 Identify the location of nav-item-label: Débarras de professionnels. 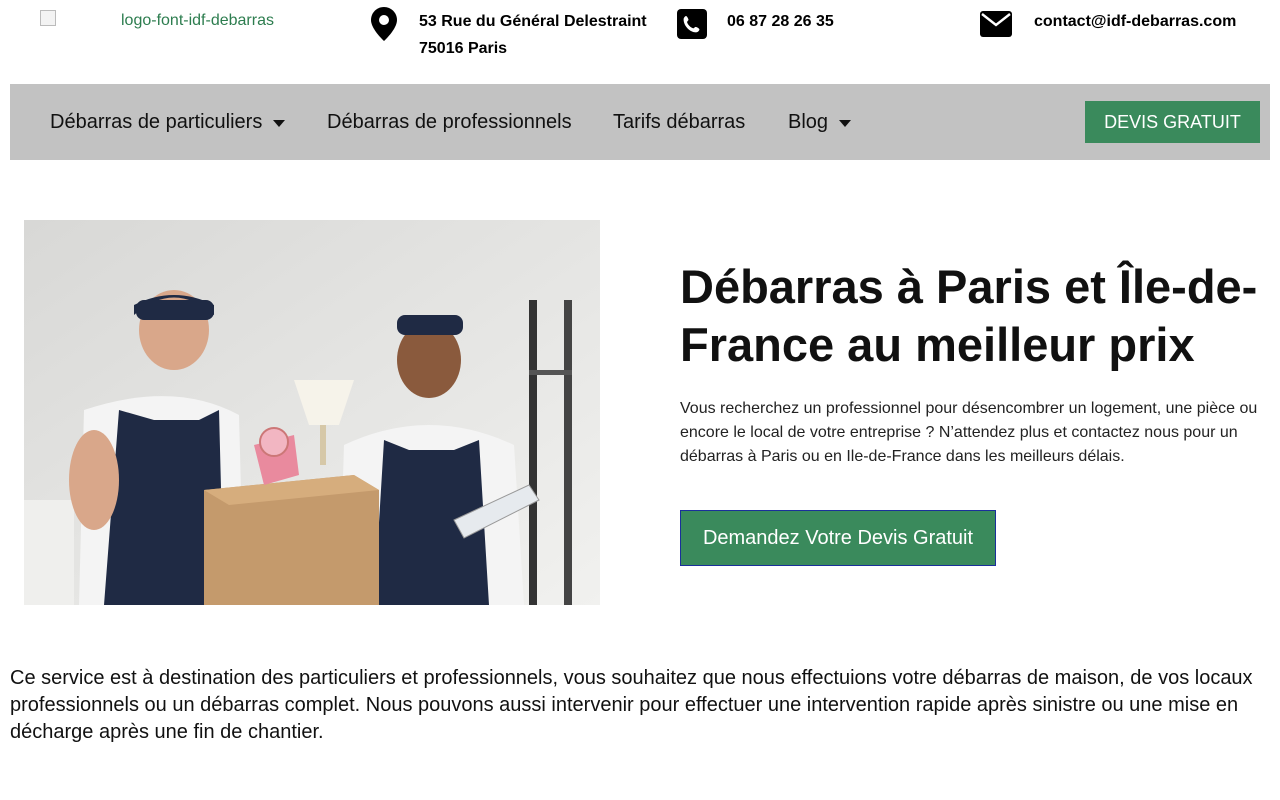
(449, 121).